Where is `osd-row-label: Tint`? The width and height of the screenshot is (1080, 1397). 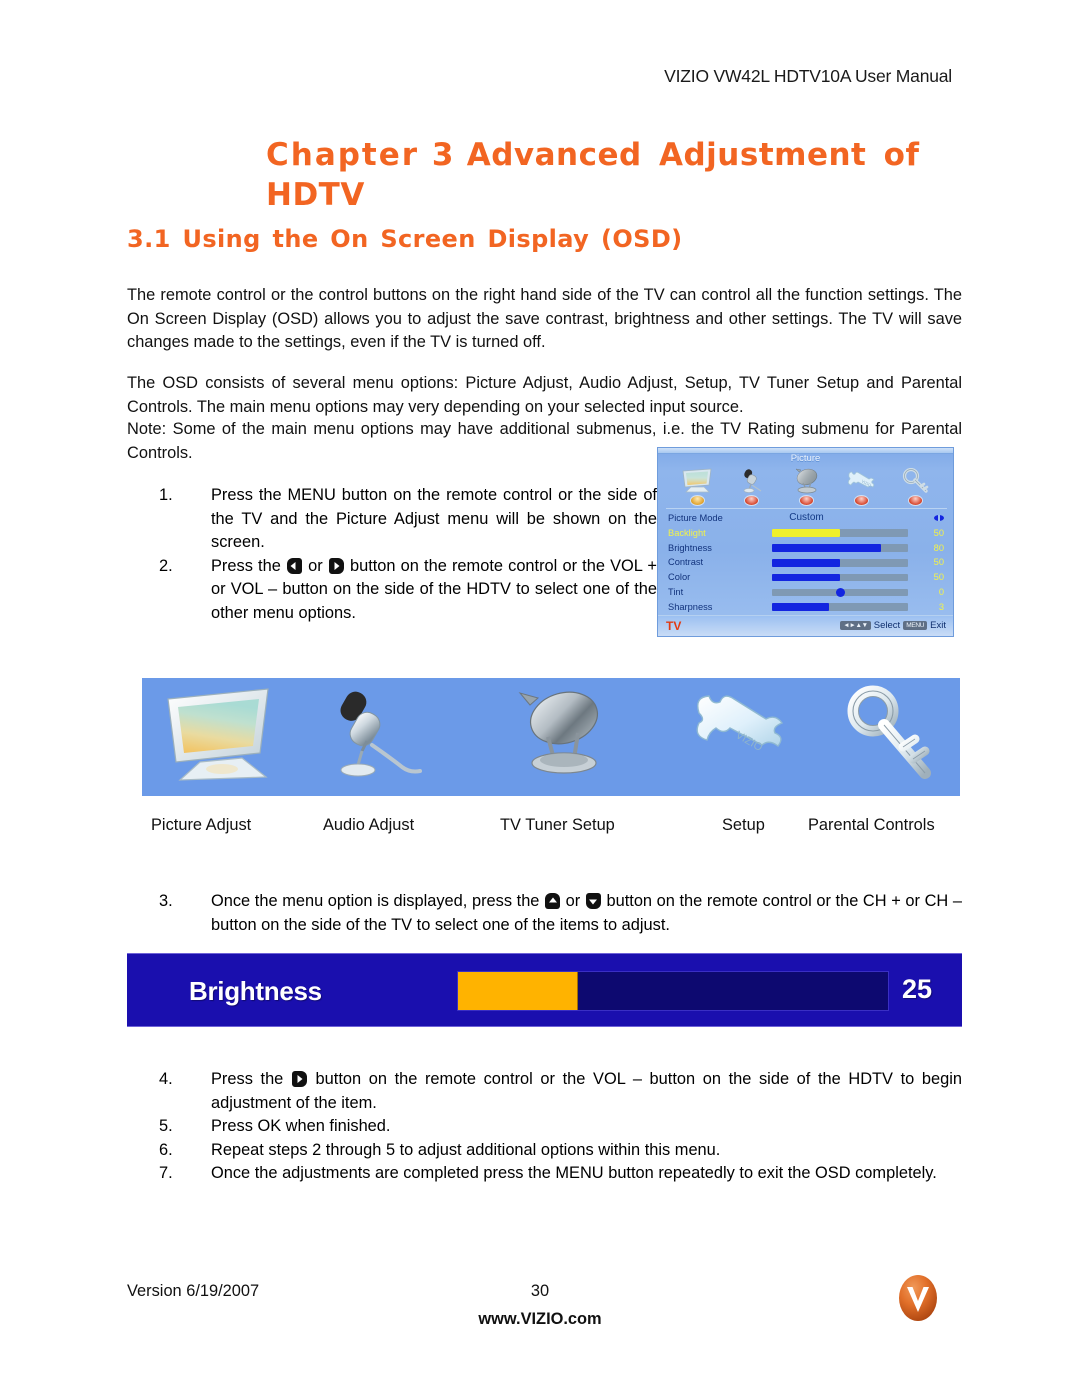
osd-row-label: Tint is located at coordinates (676, 591).